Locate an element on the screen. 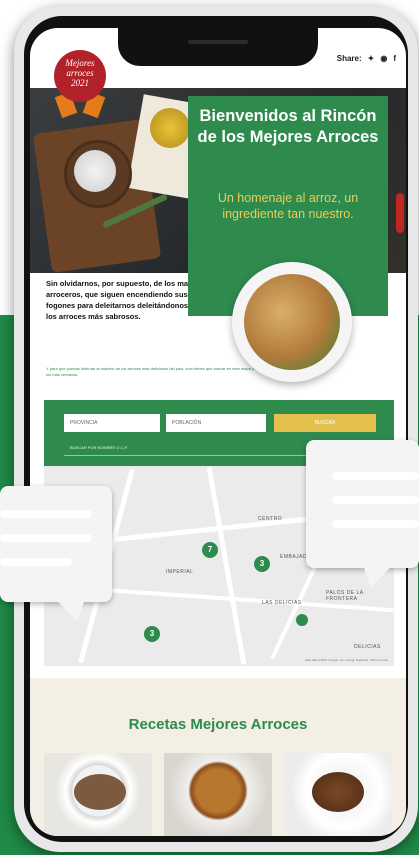 This screenshot has width=419, height=855. award-badge-logo: Mejores arroces 2021 is located at coordinates (80, 76).